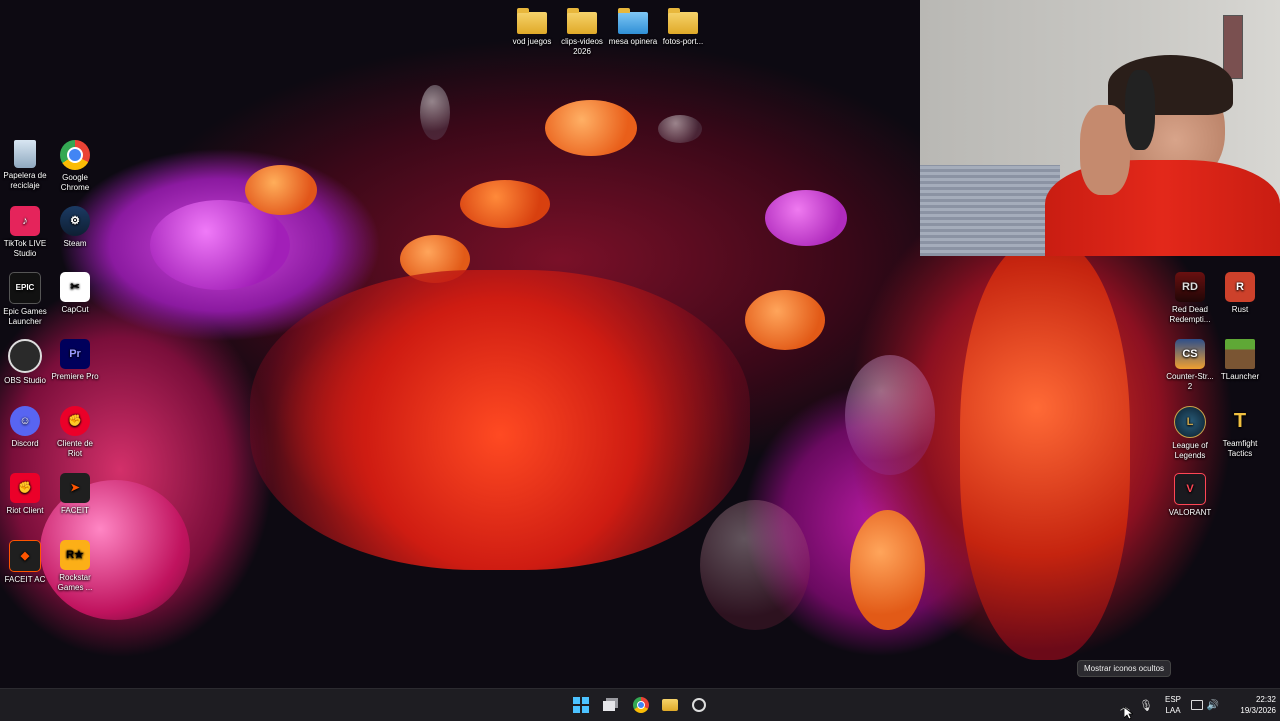 Image resolution: width=1280 pixels, height=721 pixels. I want to click on folder-label: clips-videos 2026, so click(582, 46).